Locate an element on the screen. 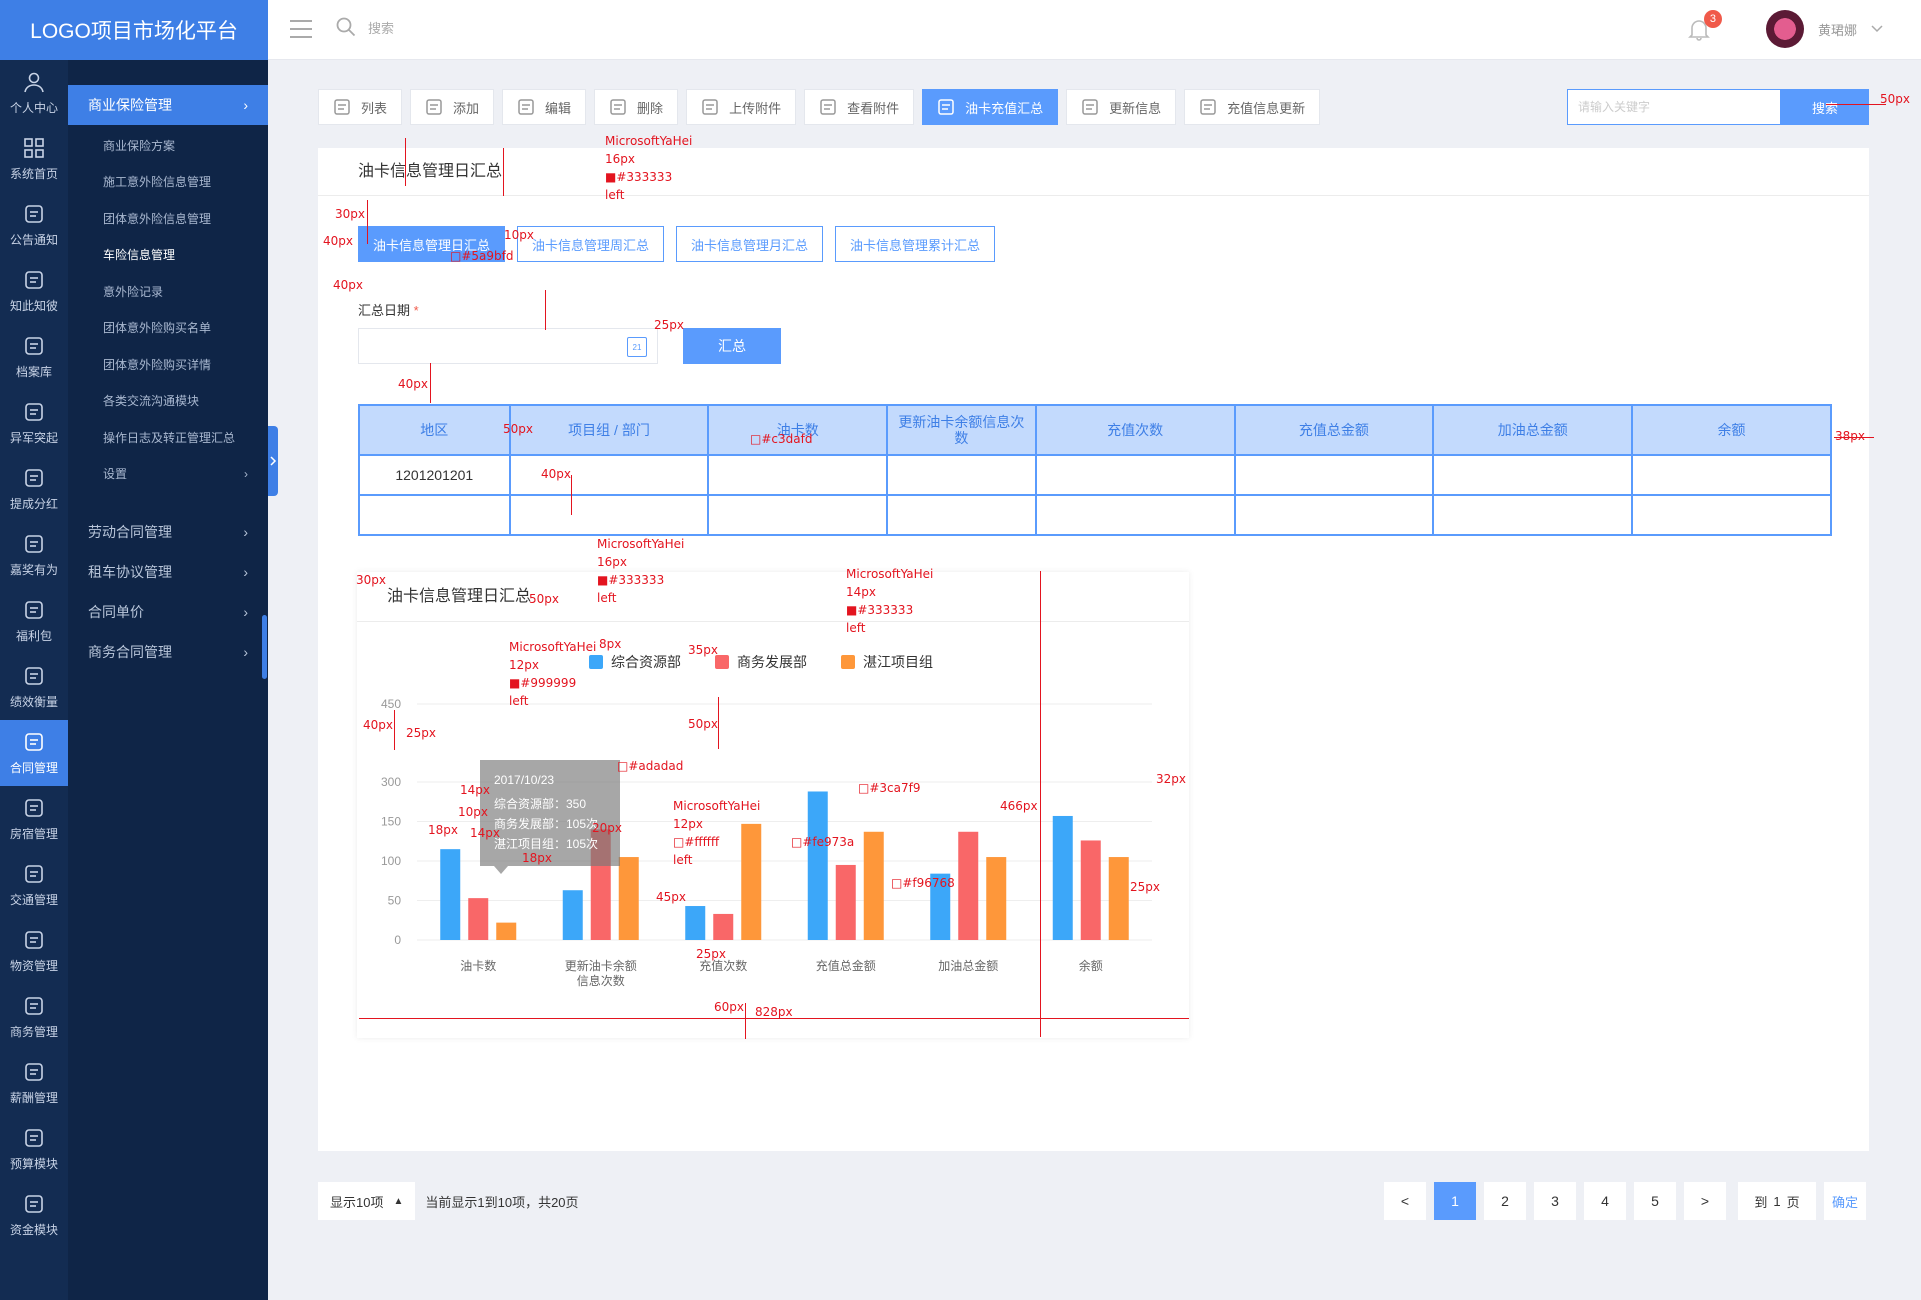 This screenshot has width=1921, height=1300. username: 黄珺娜 is located at coordinates (1837, 29).